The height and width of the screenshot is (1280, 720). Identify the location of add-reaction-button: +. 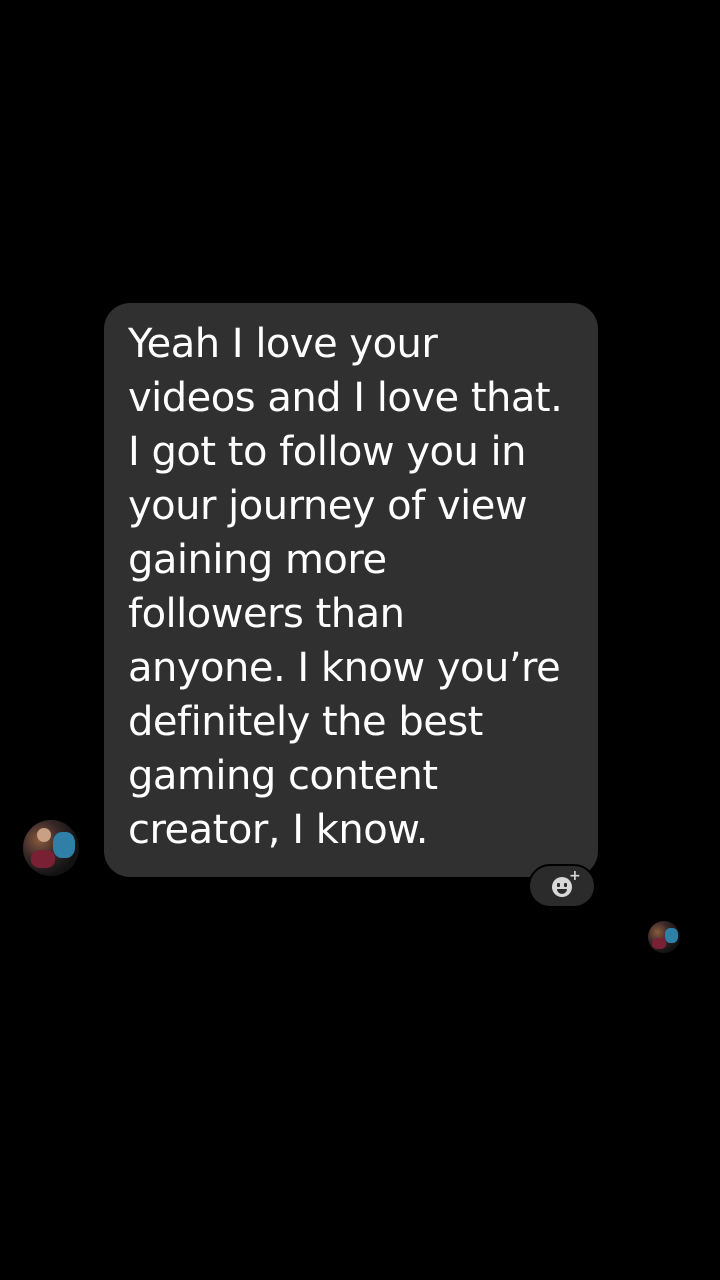
(562, 886).